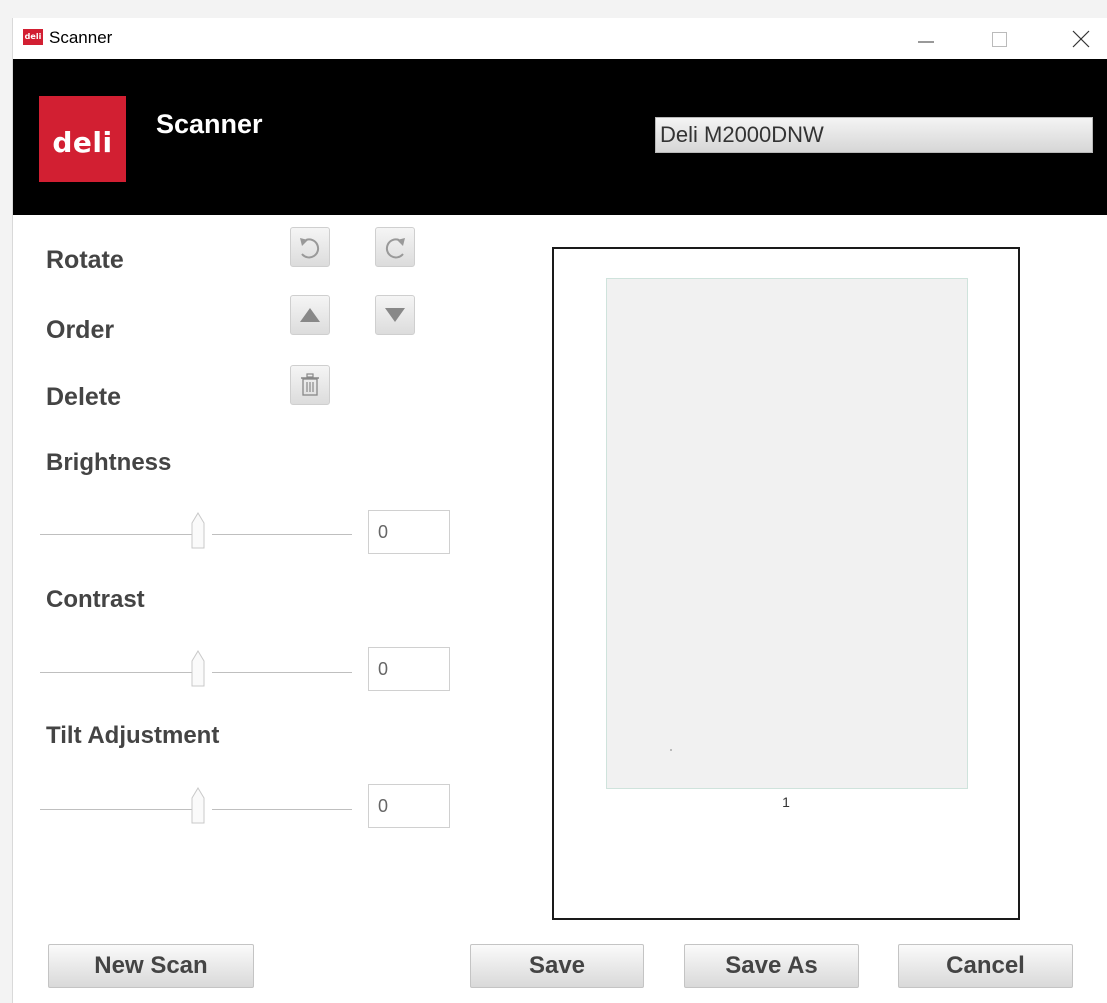  Describe the element at coordinates (771, 966) in the screenshot. I see `save-as-button: Save As` at that location.